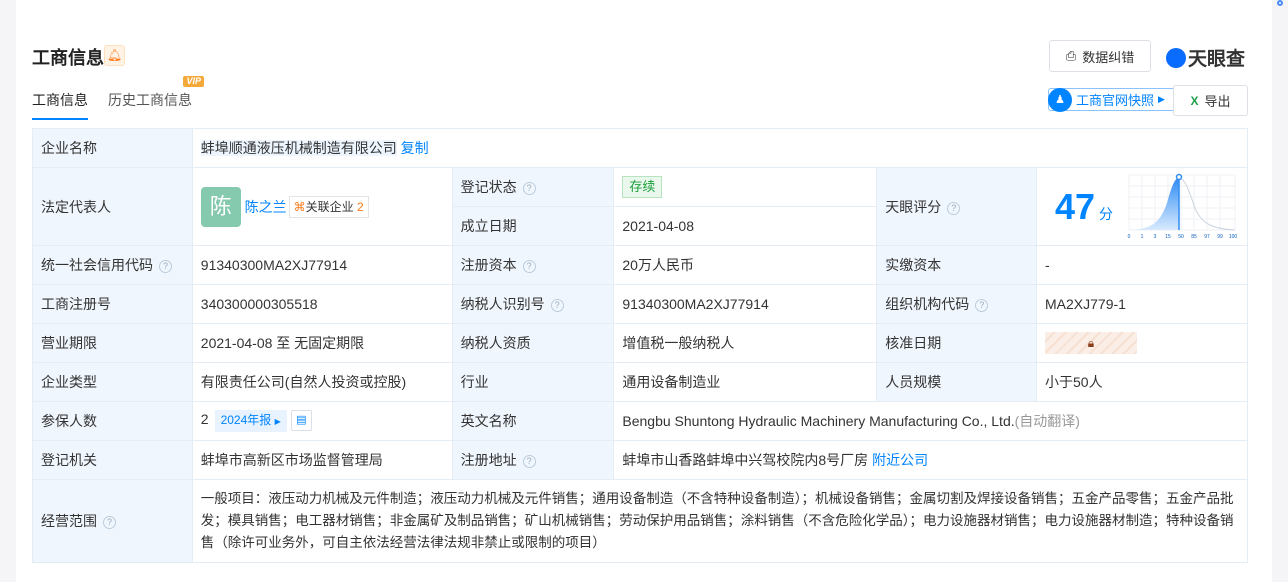 The width and height of the screenshot is (1288, 582). Describe the element at coordinates (246, 420) in the screenshot. I see `report-label: 2024年报` at that location.